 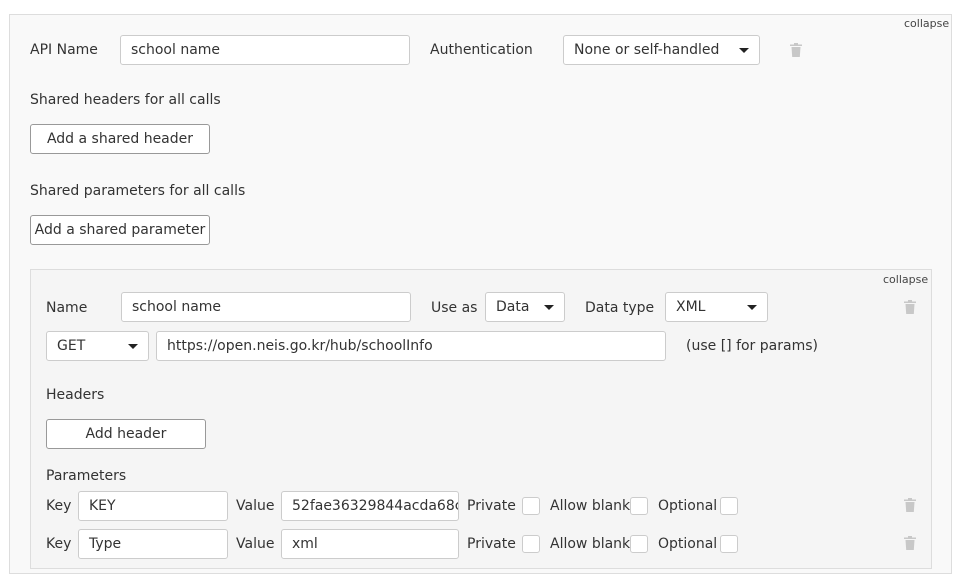 What do you see at coordinates (67, 308) in the screenshot?
I see `call-name-label: Name` at bounding box center [67, 308].